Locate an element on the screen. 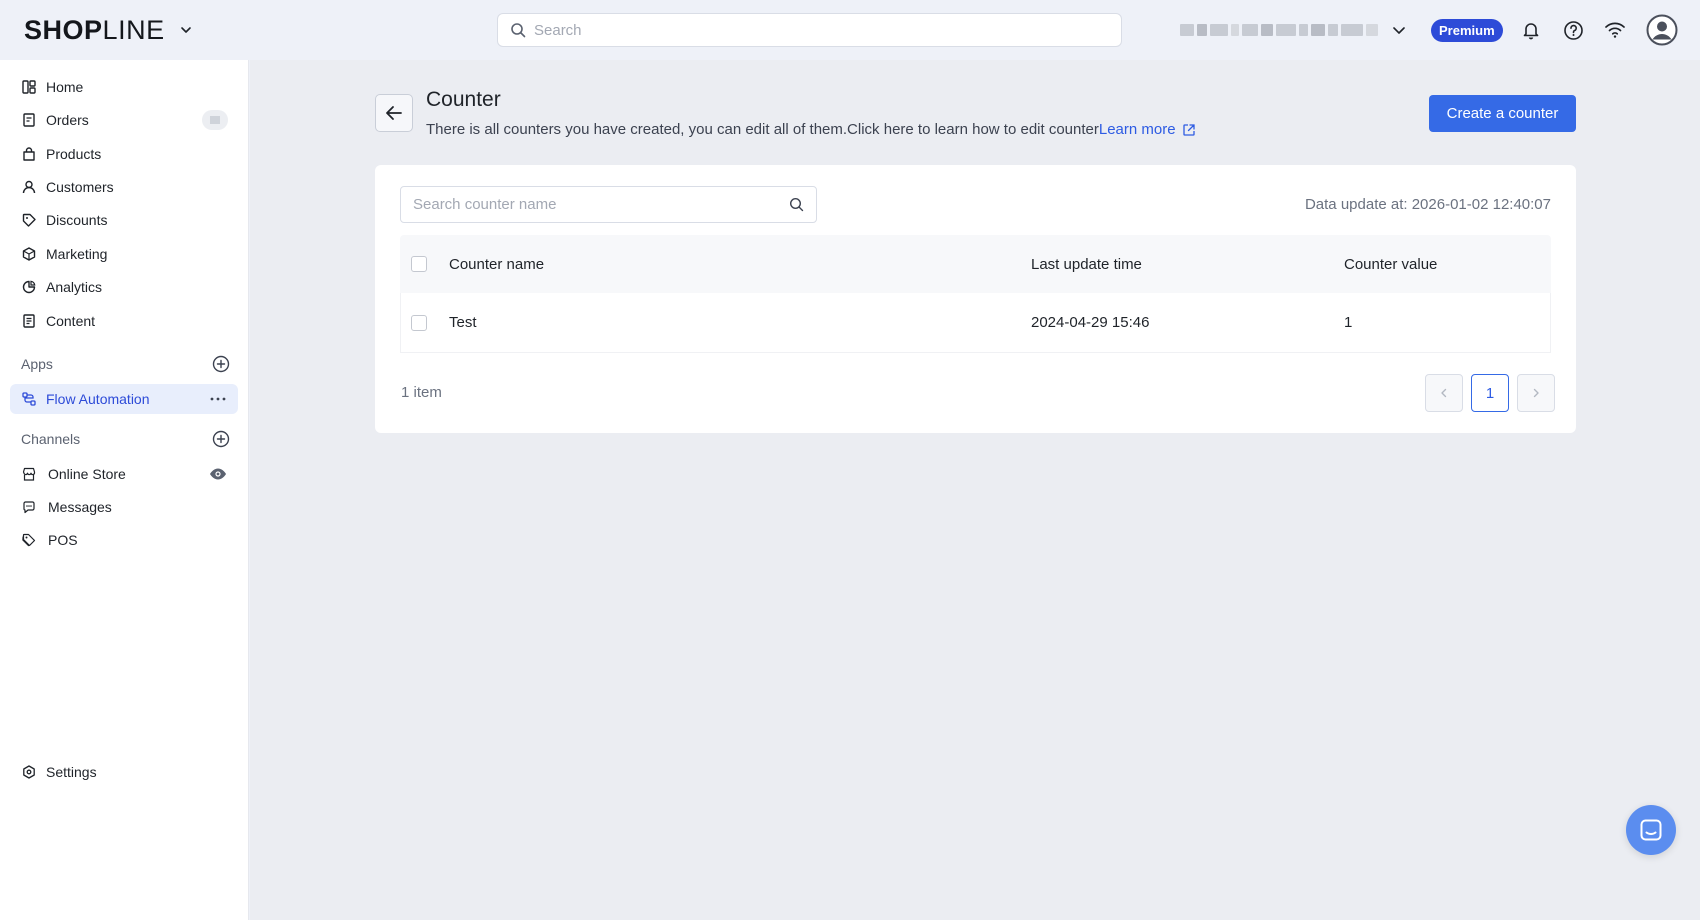 The width and height of the screenshot is (1700, 920). chevron-right-icon is located at coordinates (1536, 393).